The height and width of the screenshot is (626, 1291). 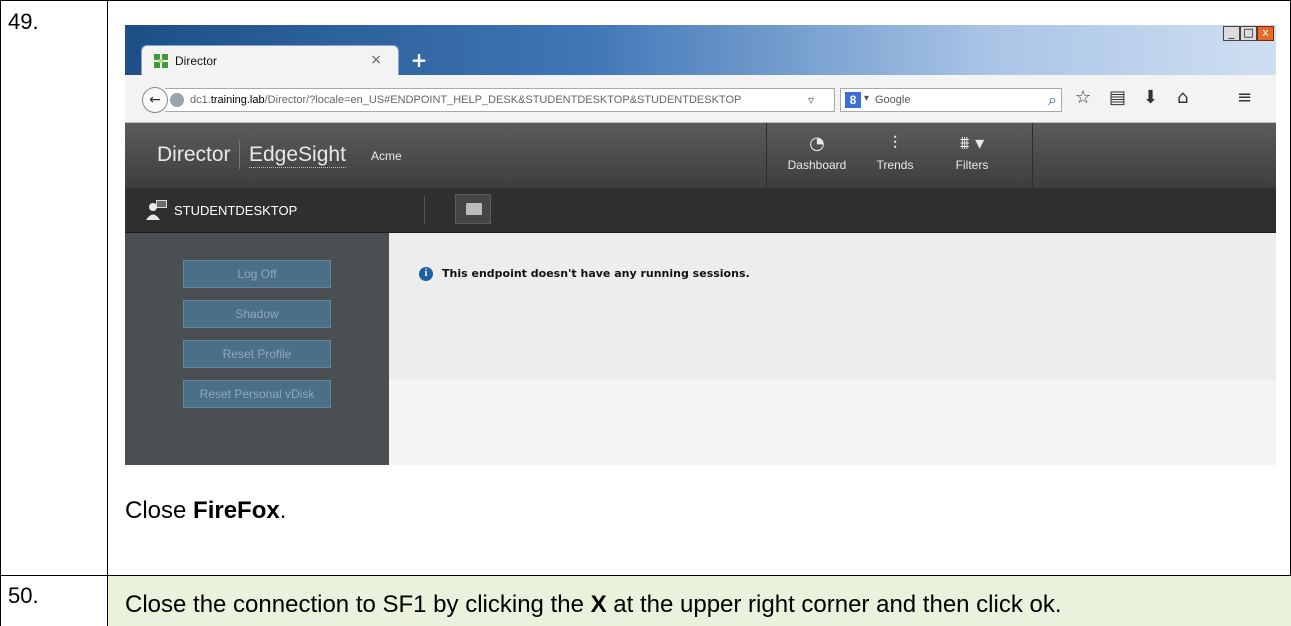 I want to click on browser-tab: Director ×, so click(x=270, y=60).